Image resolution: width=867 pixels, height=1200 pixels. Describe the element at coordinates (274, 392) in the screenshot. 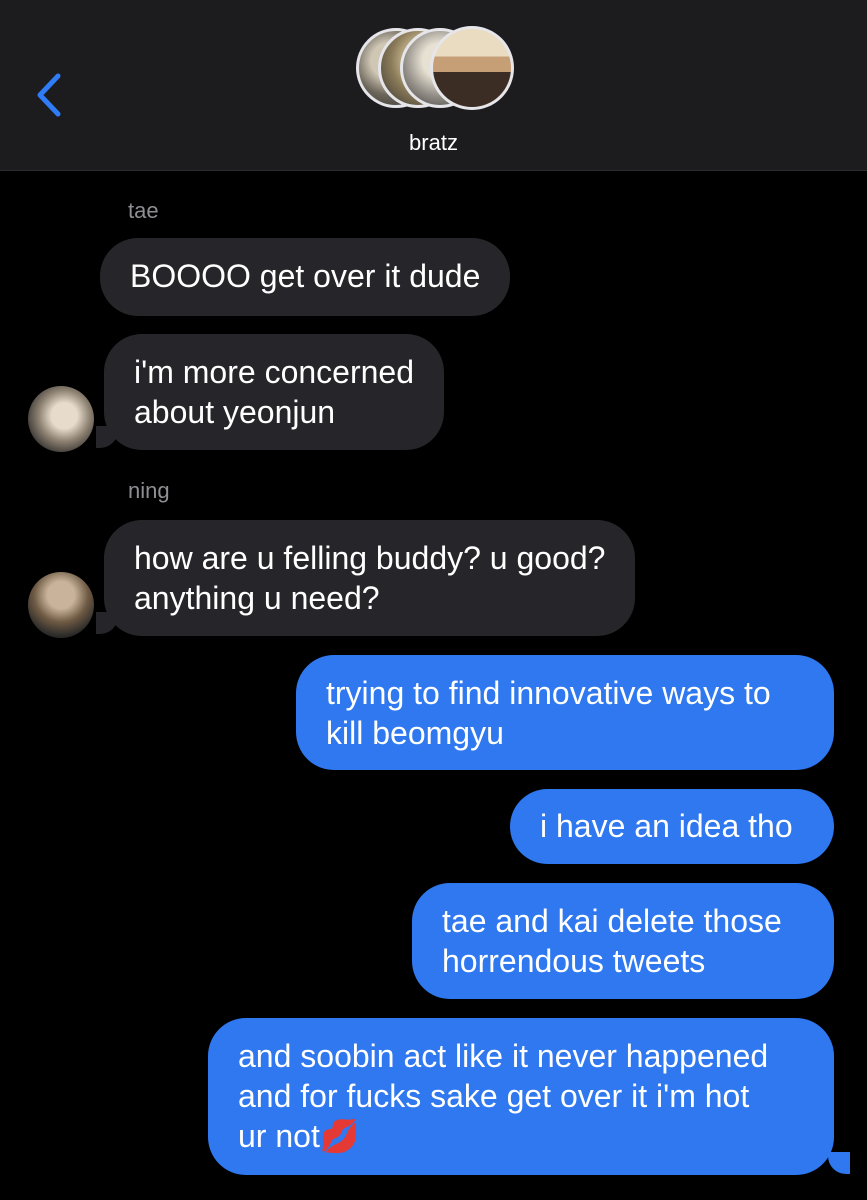

I see `message-bubble: i'm more concerned about yeonjun` at that location.